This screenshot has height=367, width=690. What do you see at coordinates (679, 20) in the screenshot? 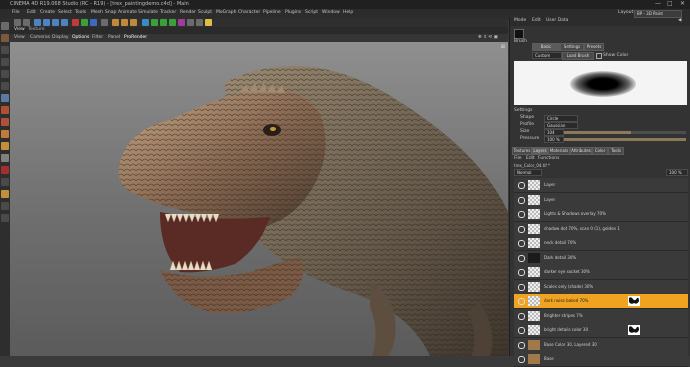
I see `back-icon: ◀` at bounding box center [679, 20].